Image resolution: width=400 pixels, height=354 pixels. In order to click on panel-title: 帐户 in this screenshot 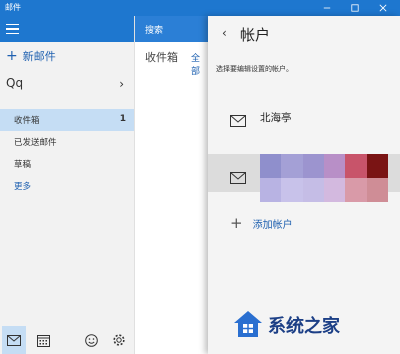, I will do `click(255, 35)`.